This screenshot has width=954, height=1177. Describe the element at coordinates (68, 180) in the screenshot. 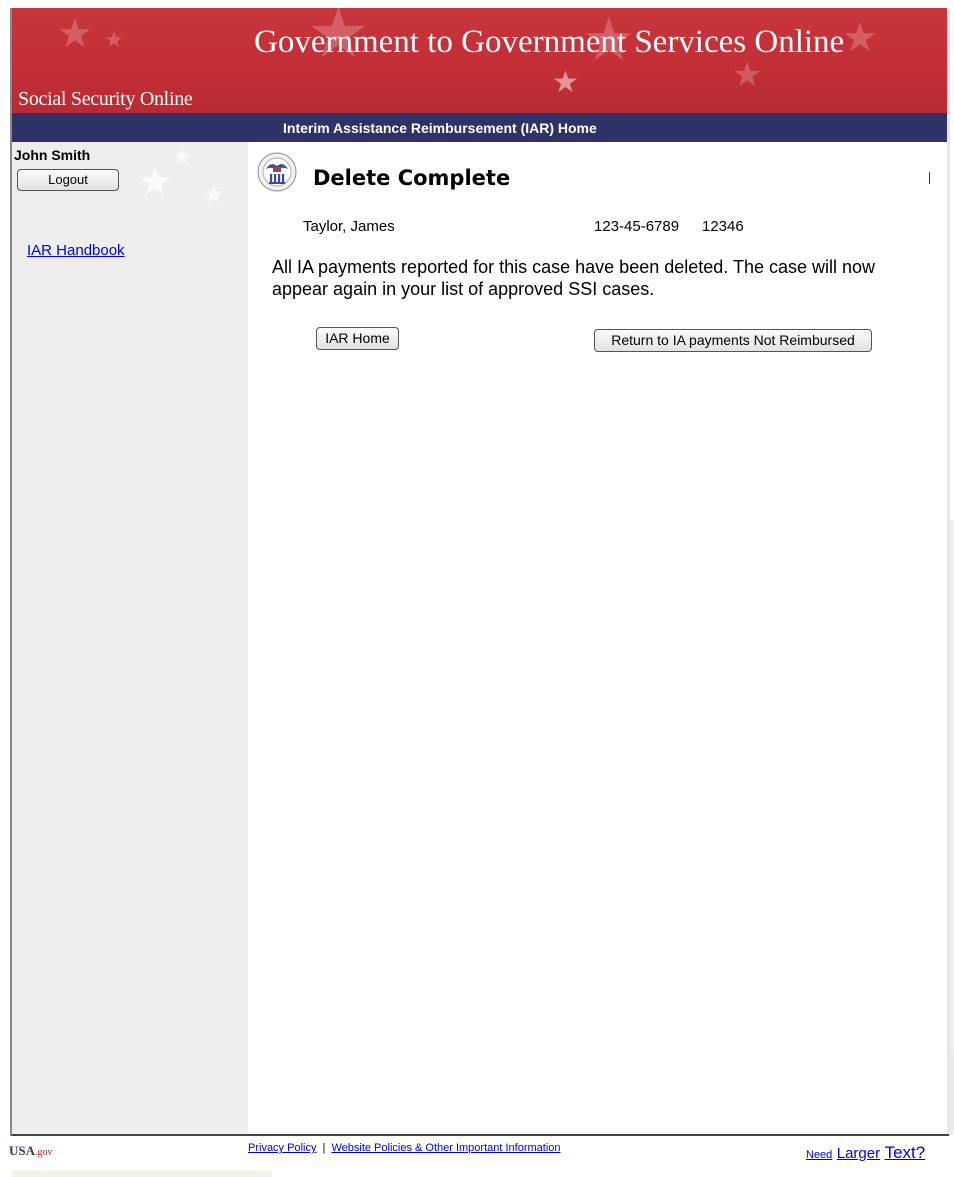

I see `logout-button: Logout` at that location.